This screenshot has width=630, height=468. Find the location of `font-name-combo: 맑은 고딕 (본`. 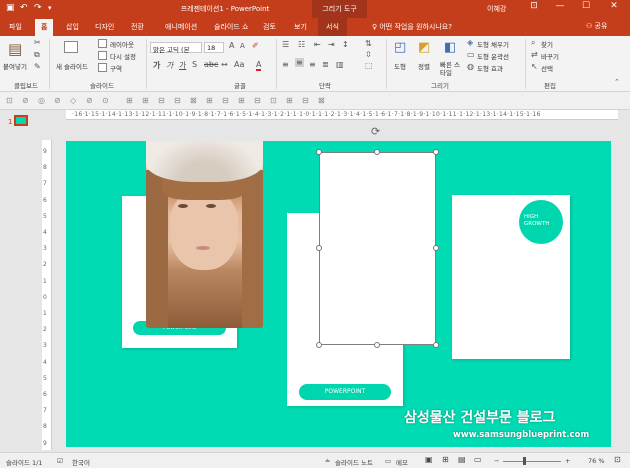

font-name-combo: 맑은 고딕 (본 is located at coordinates (176, 48).